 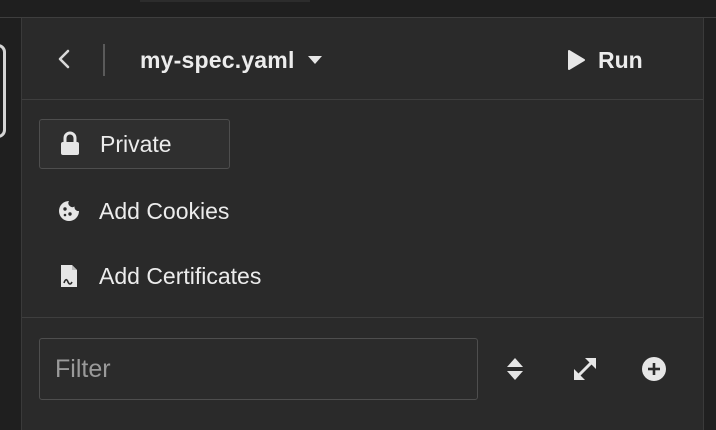 I want to click on add-certificates-button: Add Certificates, so click(x=150, y=276).